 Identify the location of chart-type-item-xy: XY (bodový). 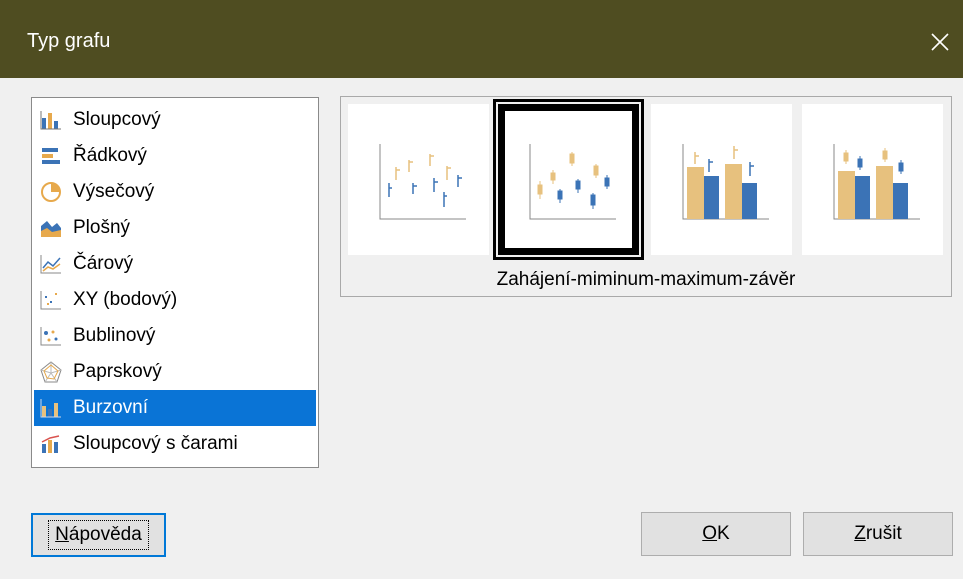
(175, 300).